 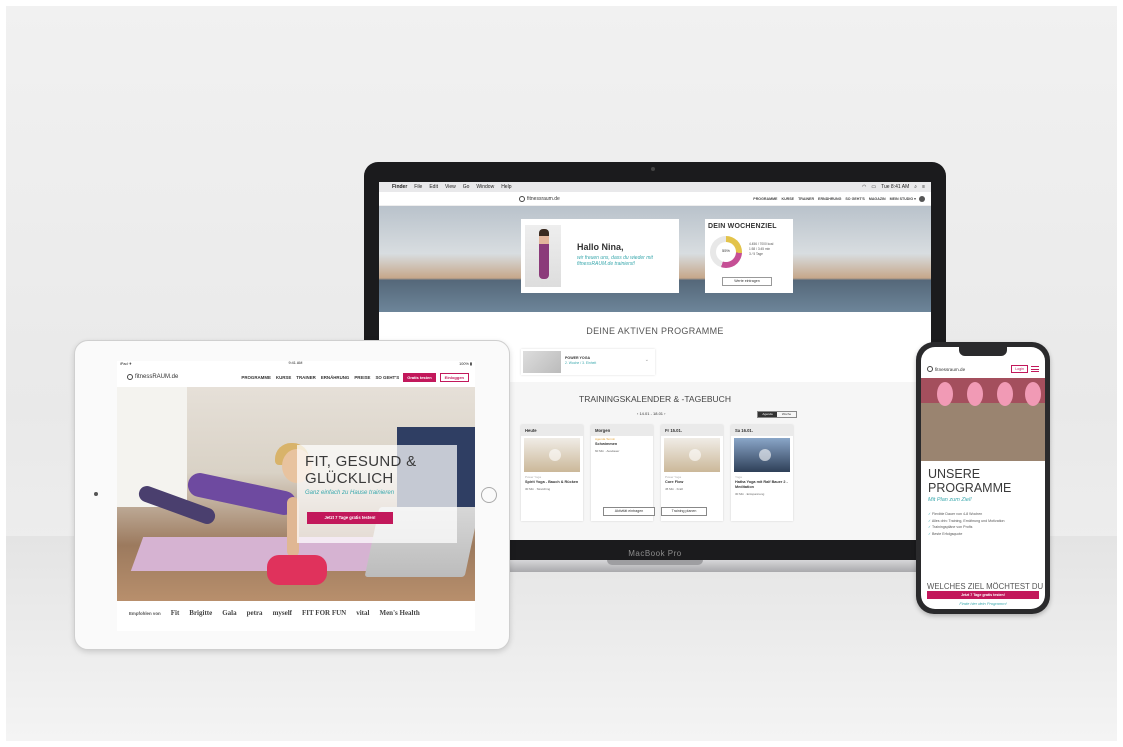 I want to click on menu-list-icon: ≡, so click(x=923, y=187).